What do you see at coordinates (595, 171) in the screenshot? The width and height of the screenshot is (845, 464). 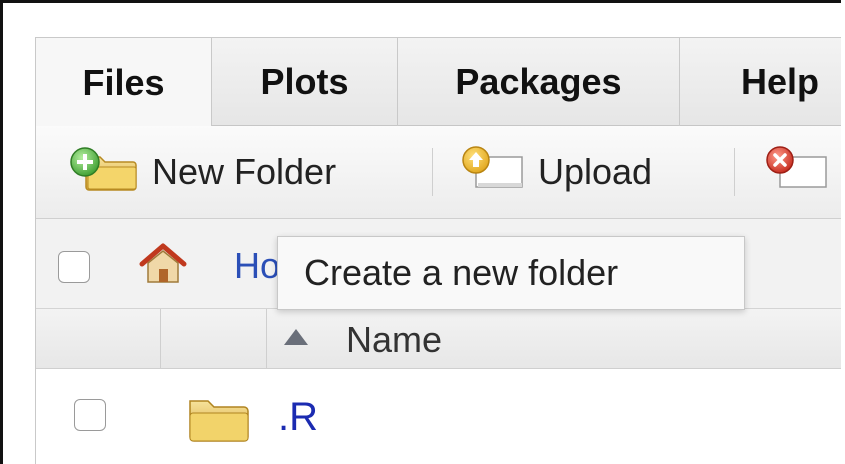 I see `upload-label: Upload` at bounding box center [595, 171].